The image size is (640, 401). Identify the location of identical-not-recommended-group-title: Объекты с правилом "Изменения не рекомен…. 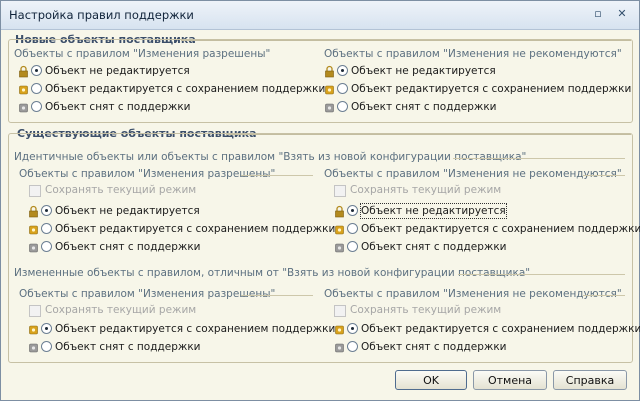
(474, 174).